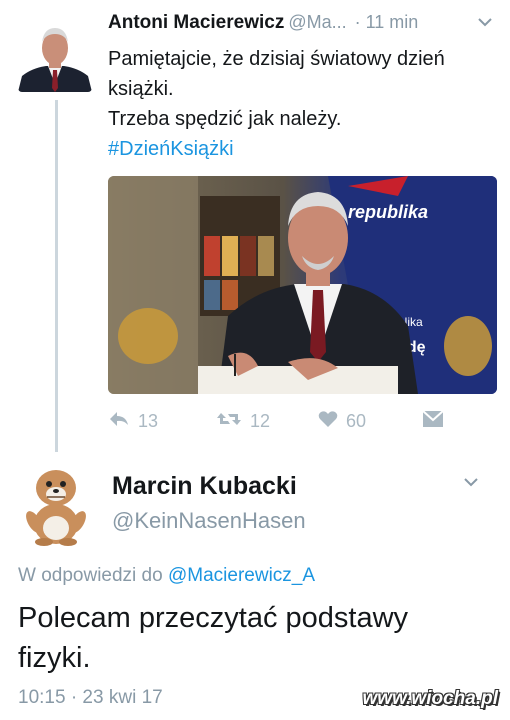 Image resolution: width=510 pixels, height=720 pixels. I want to click on tweet-text-line: Polecam przeczytać podstawy, so click(213, 618).